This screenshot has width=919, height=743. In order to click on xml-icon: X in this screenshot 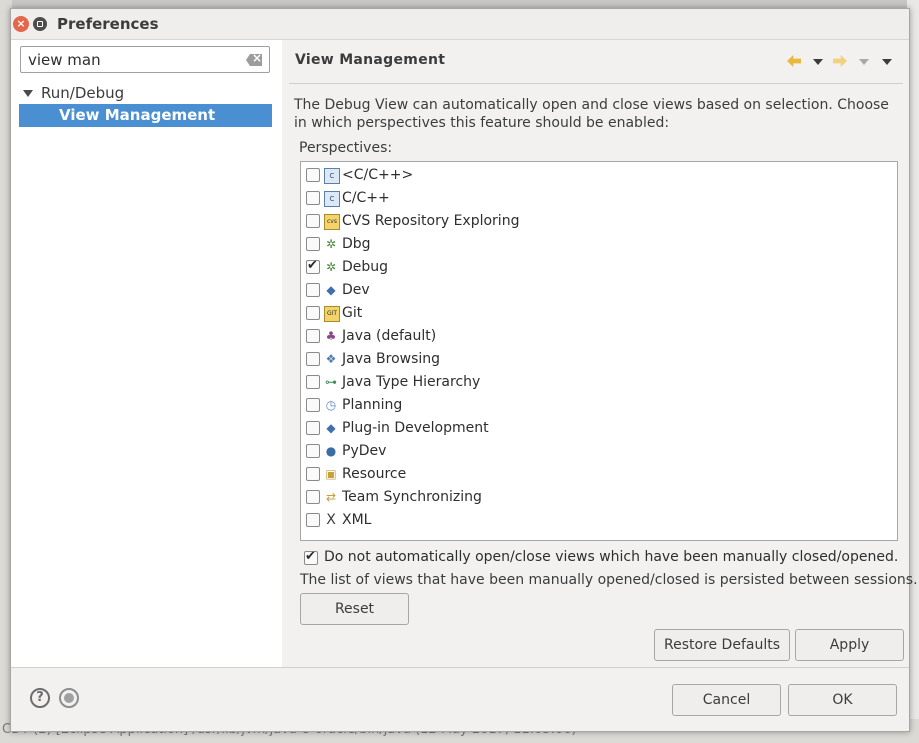, I will do `click(331, 520)`.